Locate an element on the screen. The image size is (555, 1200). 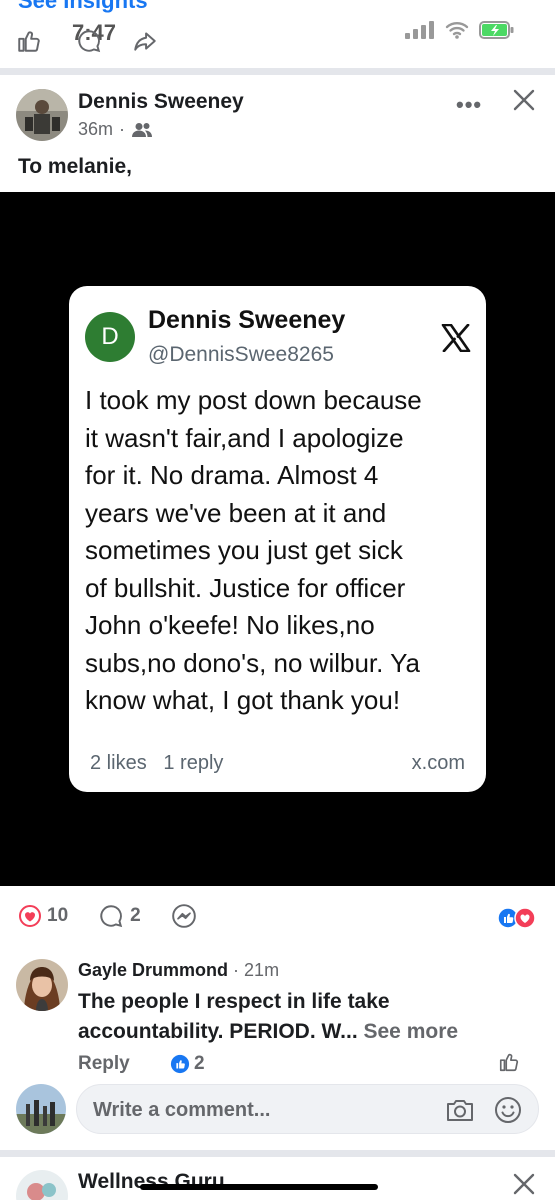
tweet-line: subs,no dono's, no wilbur. Ya is located at coordinates (253, 662).